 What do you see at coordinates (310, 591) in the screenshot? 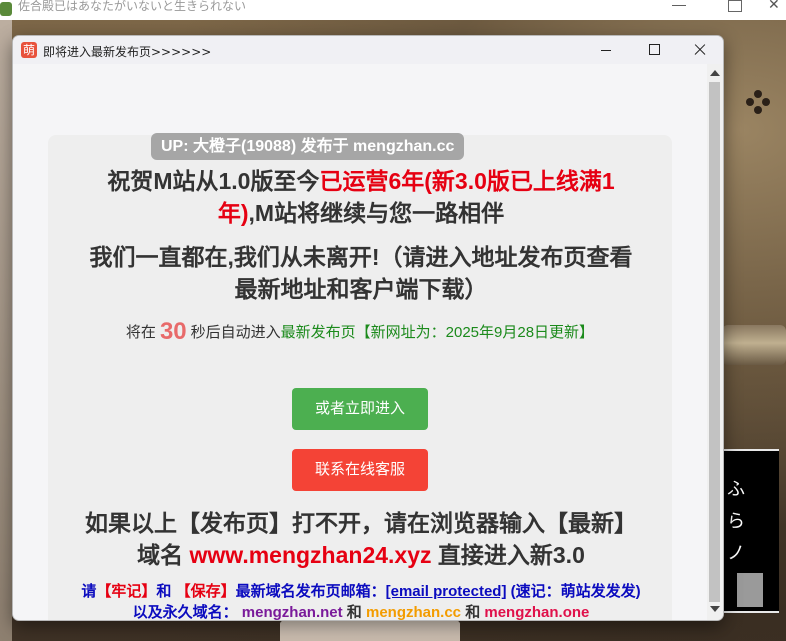
I see `notice-text-1: 最新域名发布页邮箱：` at bounding box center [310, 591].